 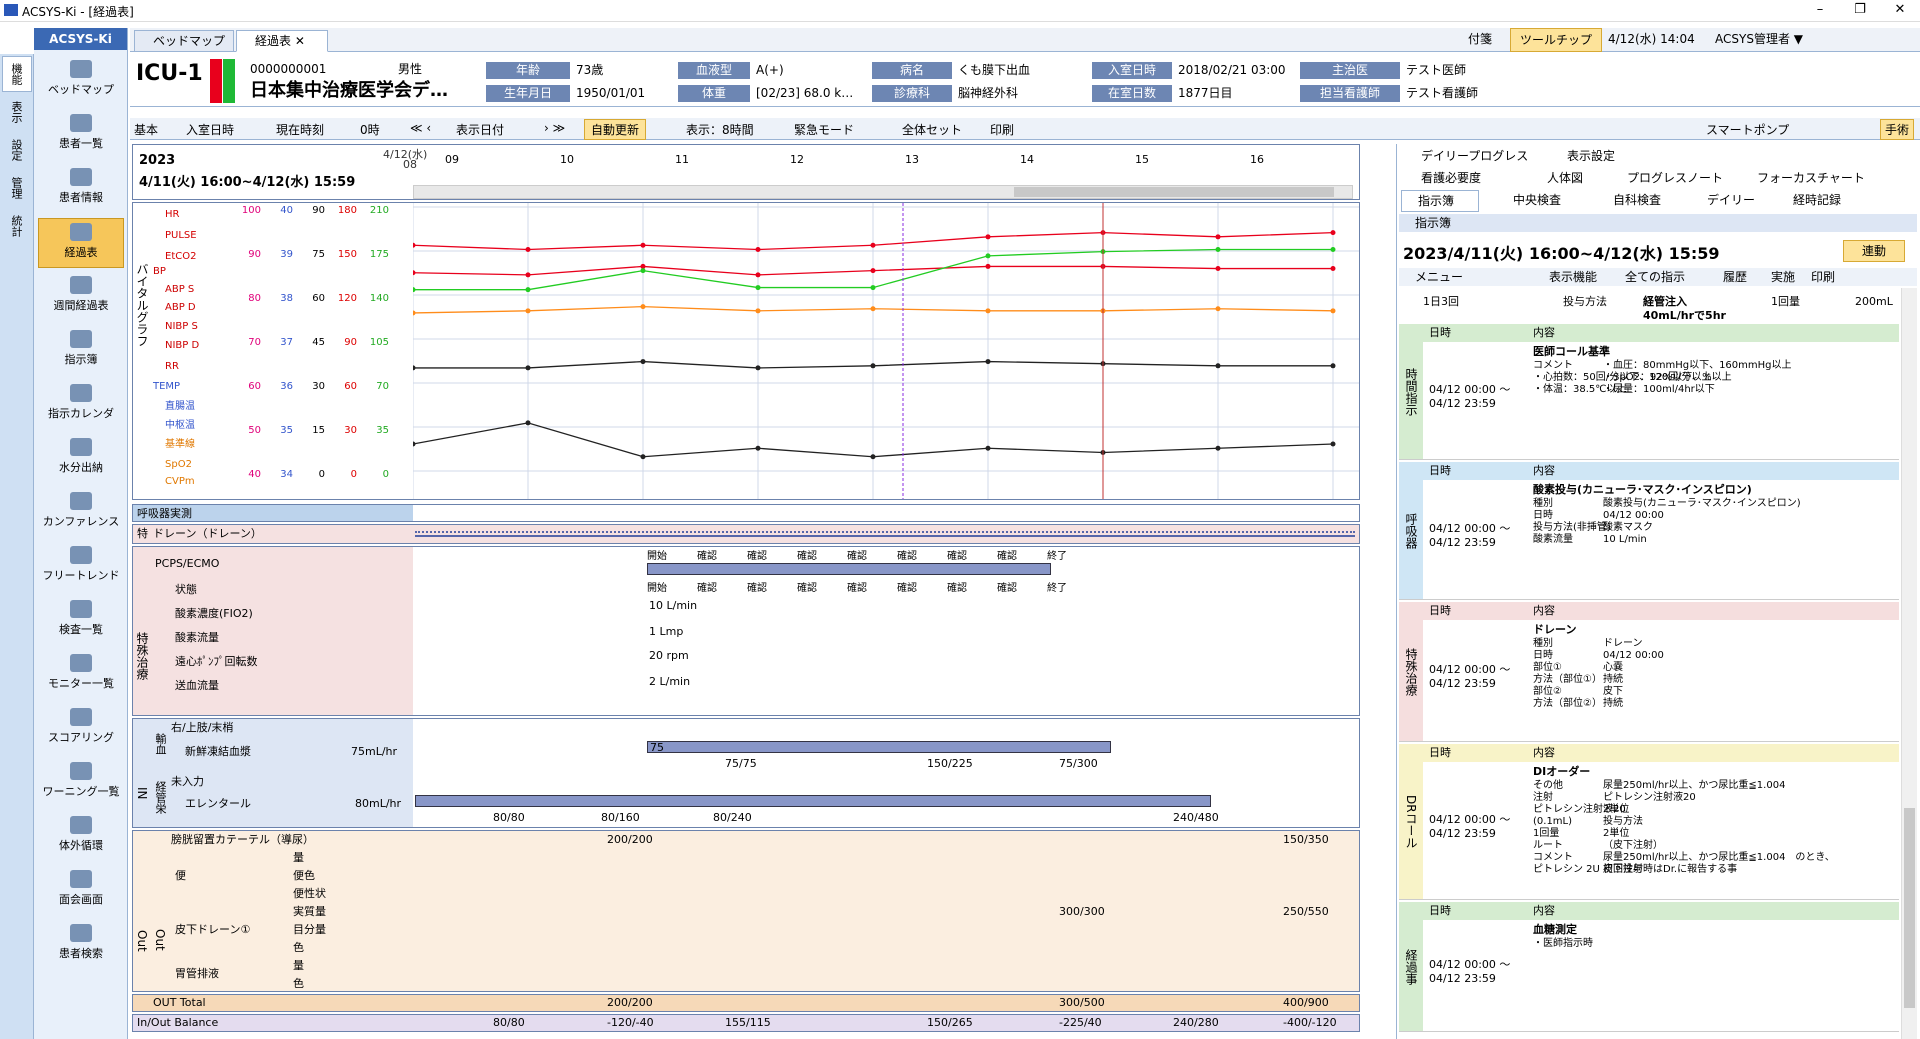 I want to click on tab-nursing-needs: 看護必要度, so click(x=1451, y=178).